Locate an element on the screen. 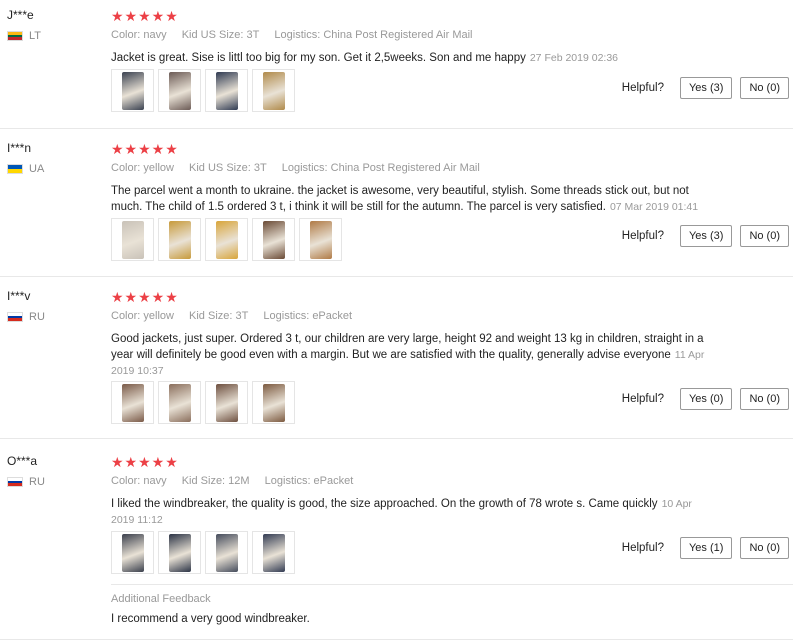  reviewer-info: I***v RU is located at coordinates (26, 306).